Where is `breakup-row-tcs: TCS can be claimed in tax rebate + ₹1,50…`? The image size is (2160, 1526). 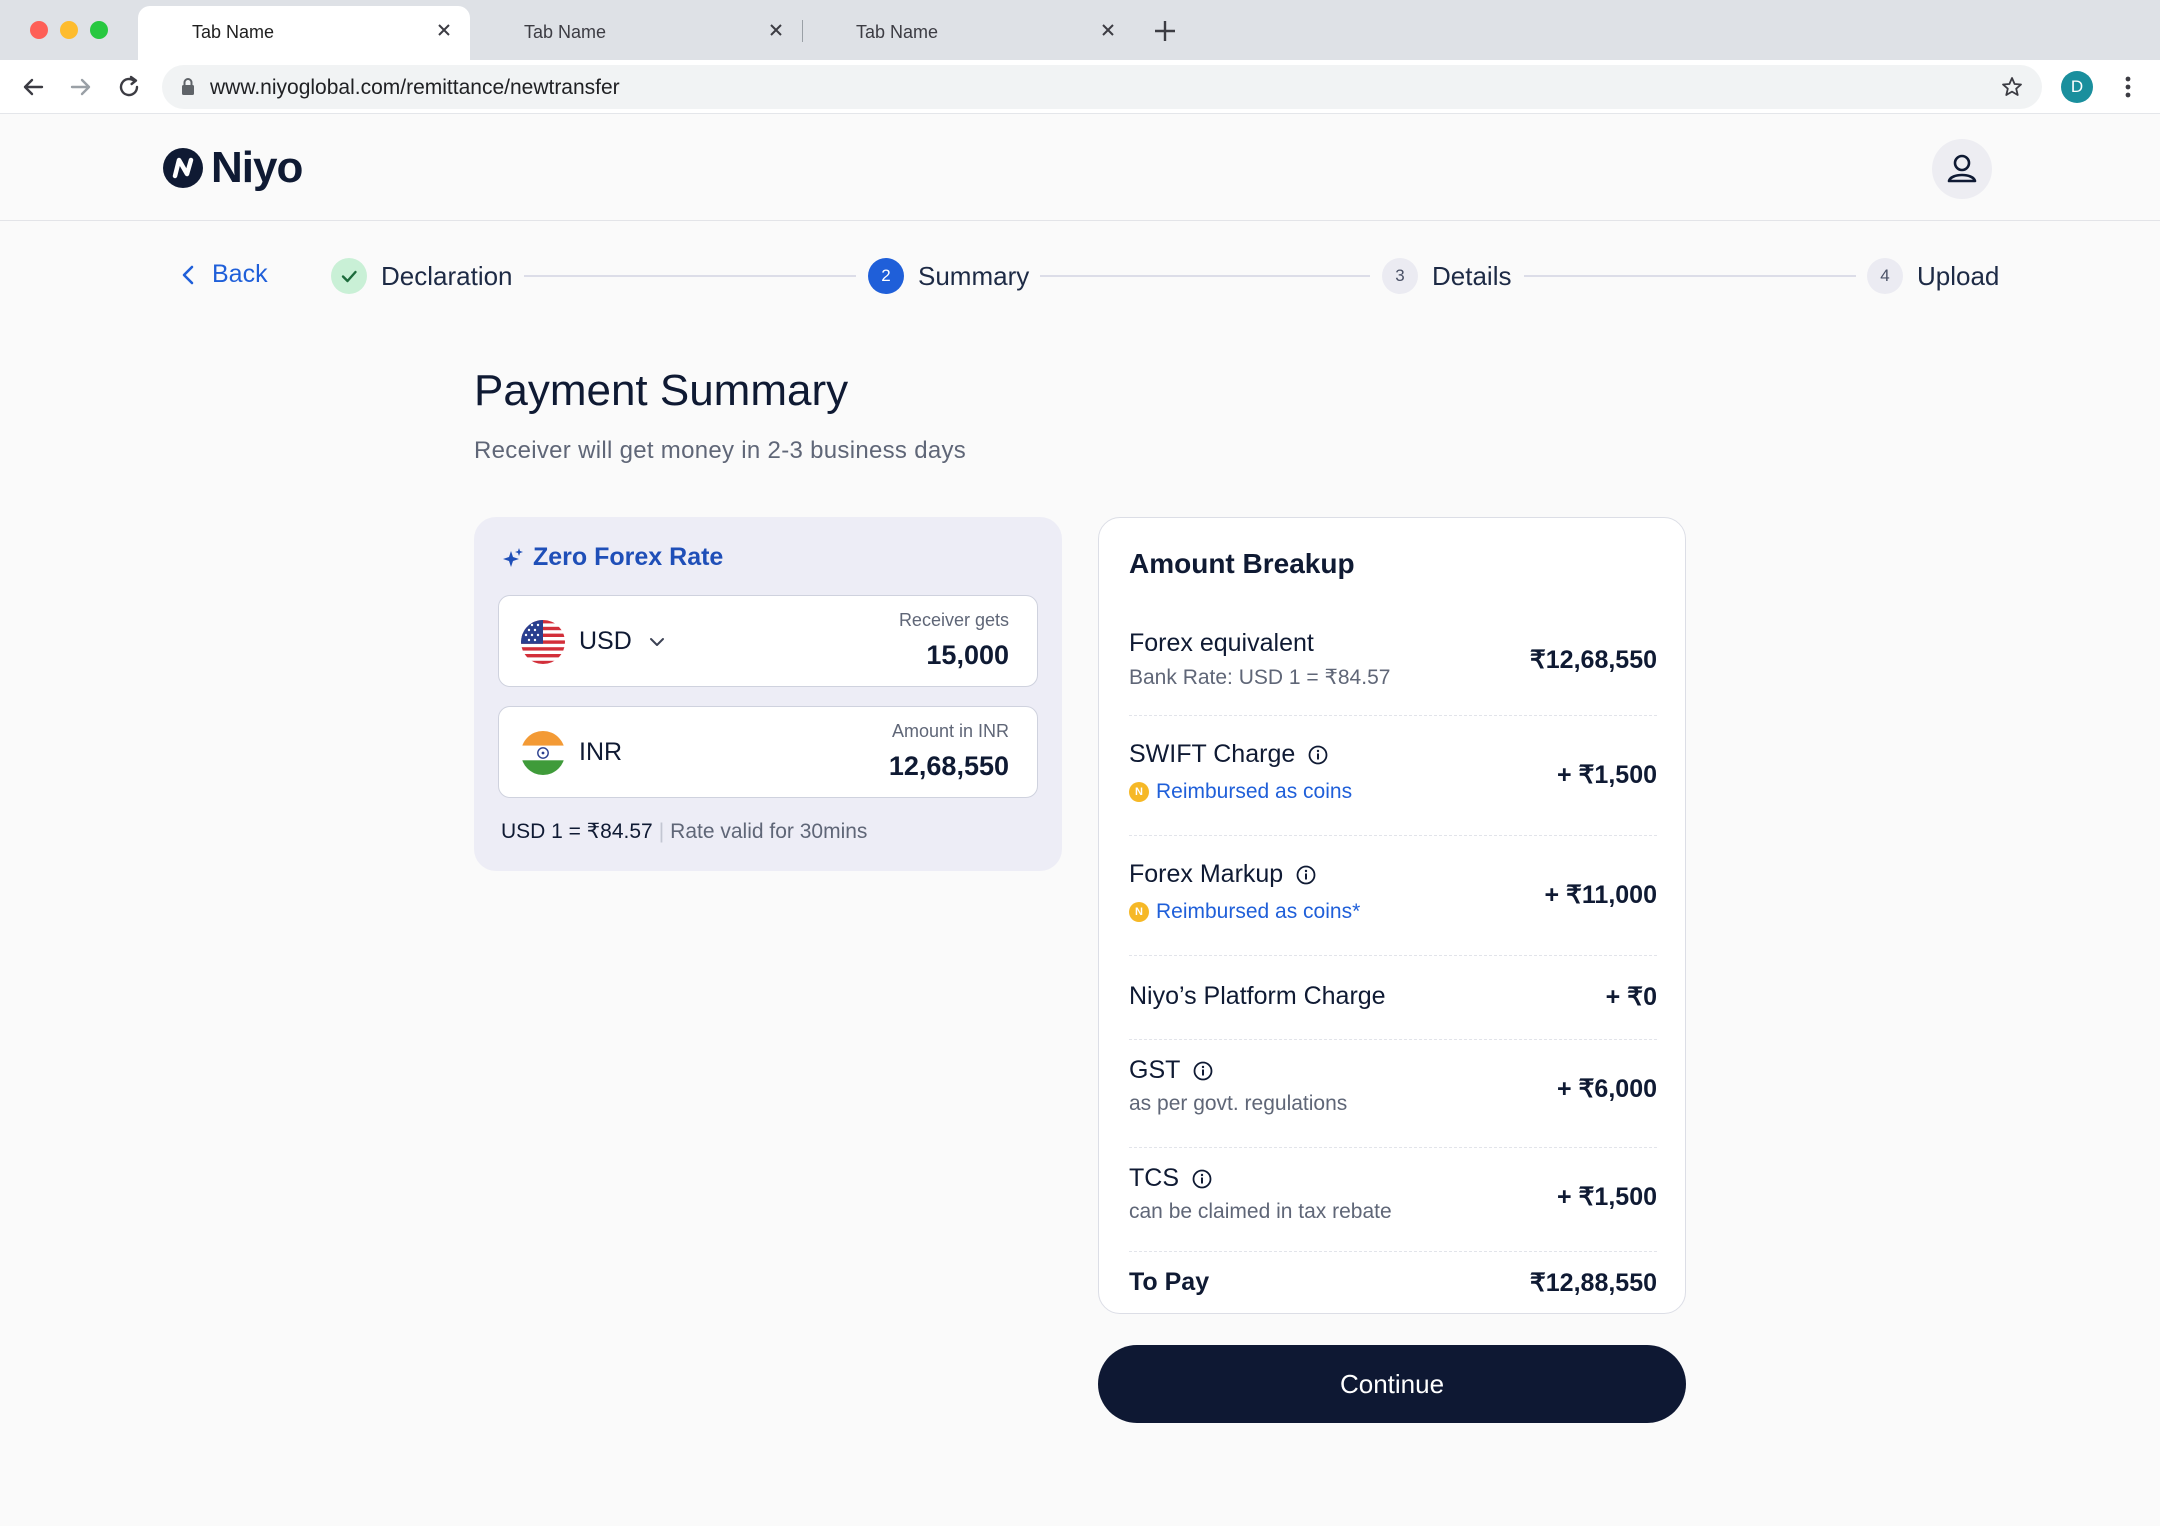
breakup-row-tcs: TCS can be claimed in tax rebate + ₹1,50… is located at coordinates (1393, 1200).